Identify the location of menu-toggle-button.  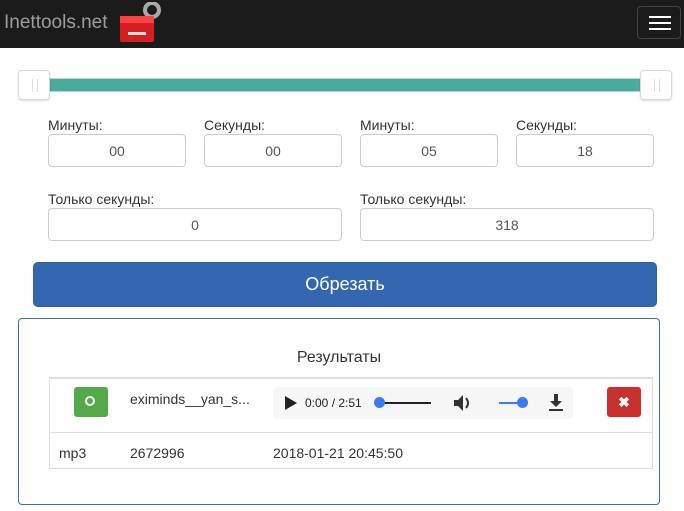
(659, 22).